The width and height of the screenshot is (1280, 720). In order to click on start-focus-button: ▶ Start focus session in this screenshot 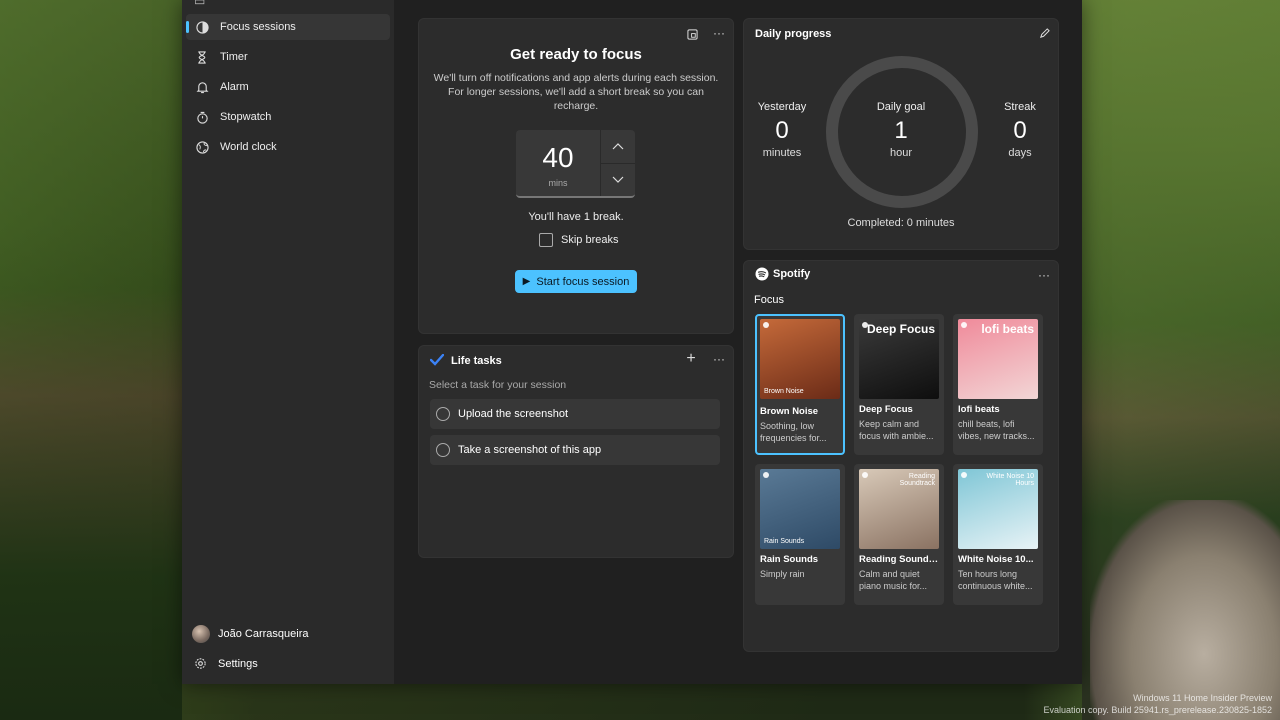, I will do `click(576, 281)`.